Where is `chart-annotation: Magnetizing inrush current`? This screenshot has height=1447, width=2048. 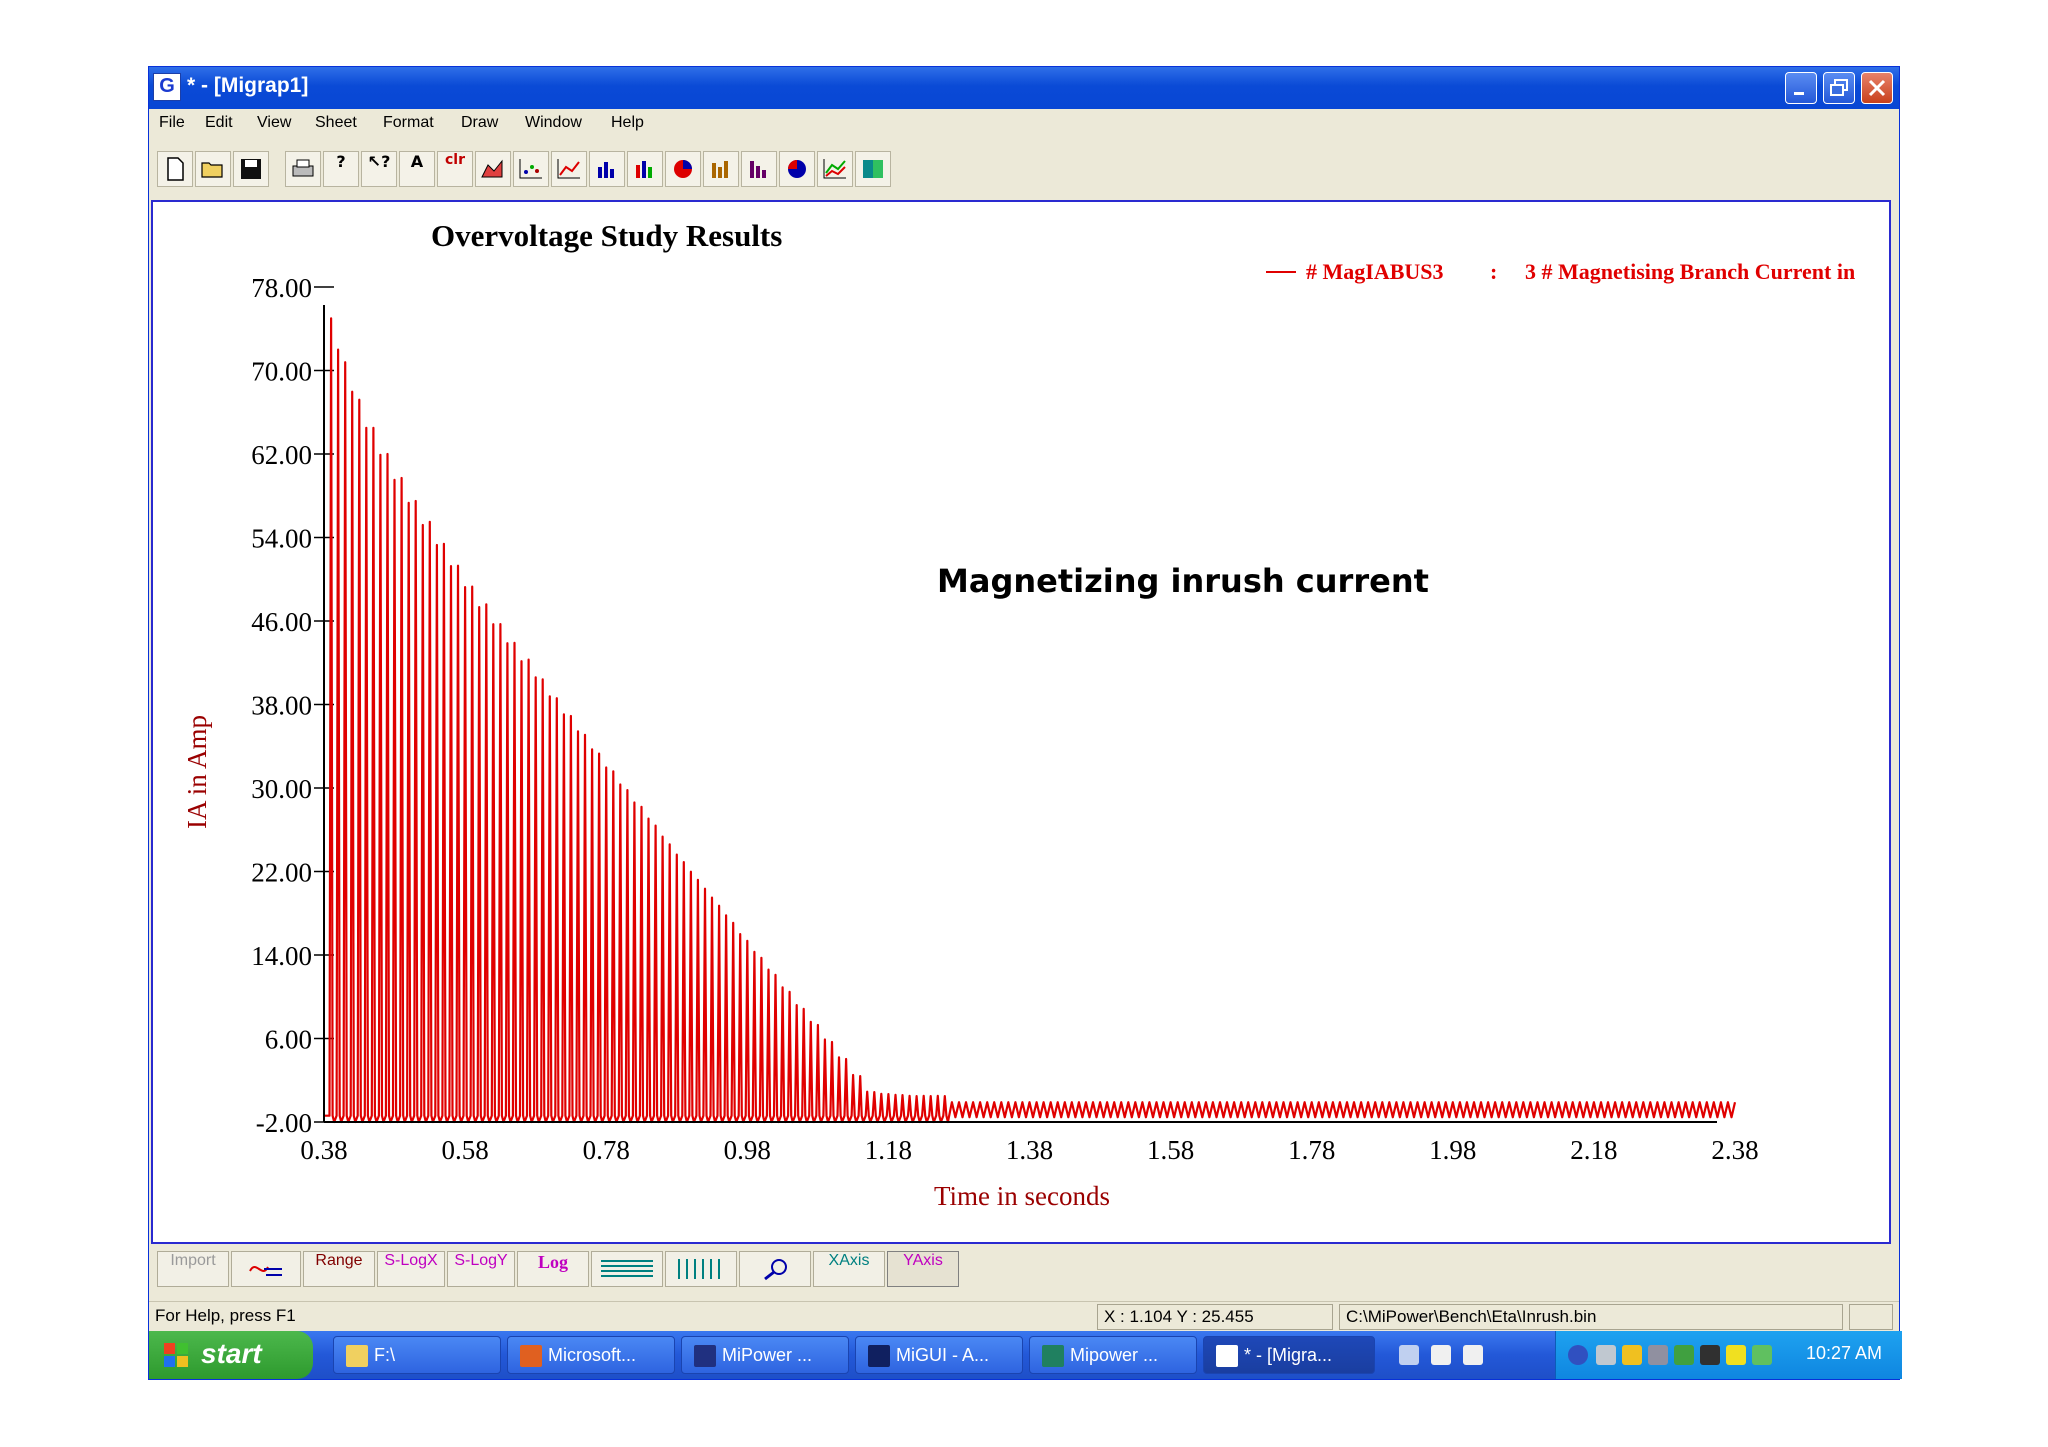 chart-annotation: Magnetizing inrush current is located at coordinates (1183, 581).